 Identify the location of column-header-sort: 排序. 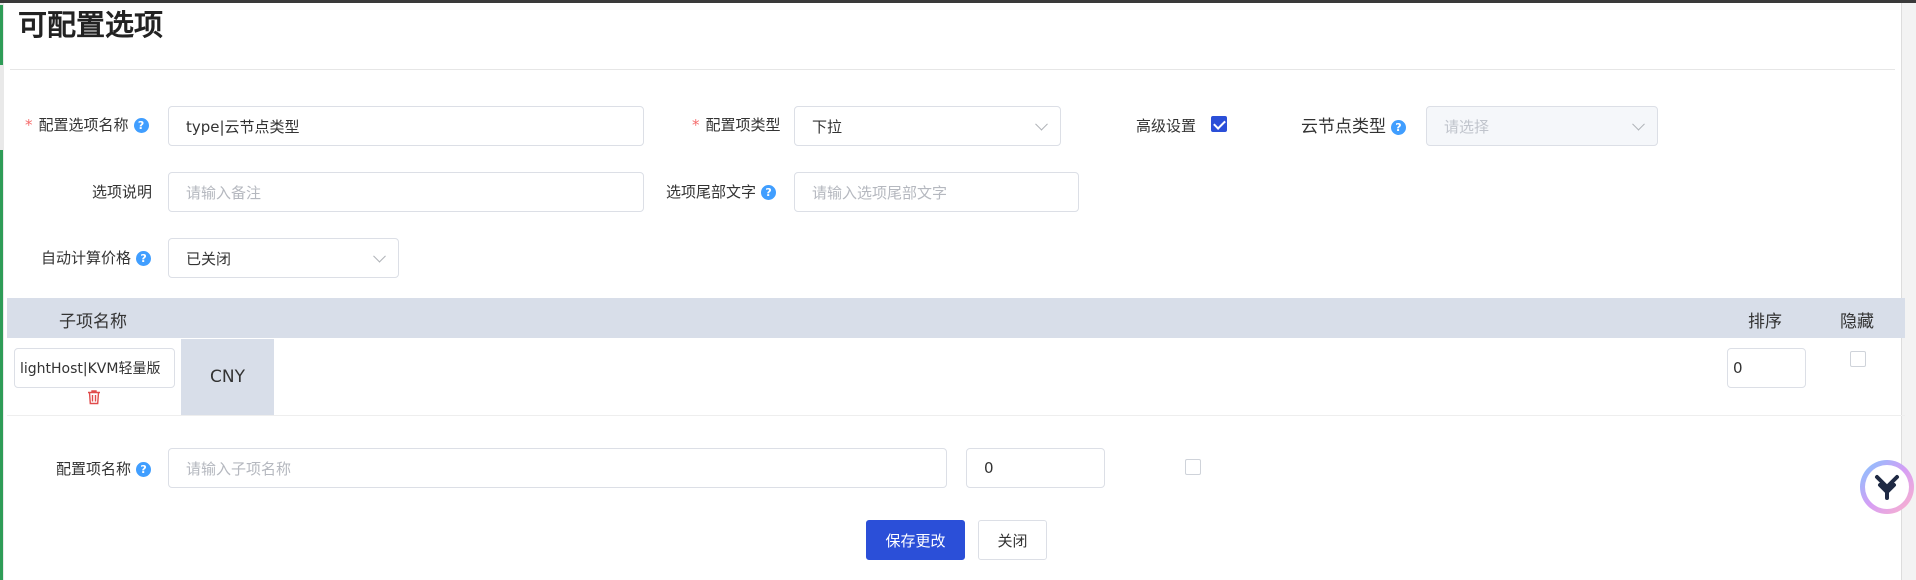
(1765, 322).